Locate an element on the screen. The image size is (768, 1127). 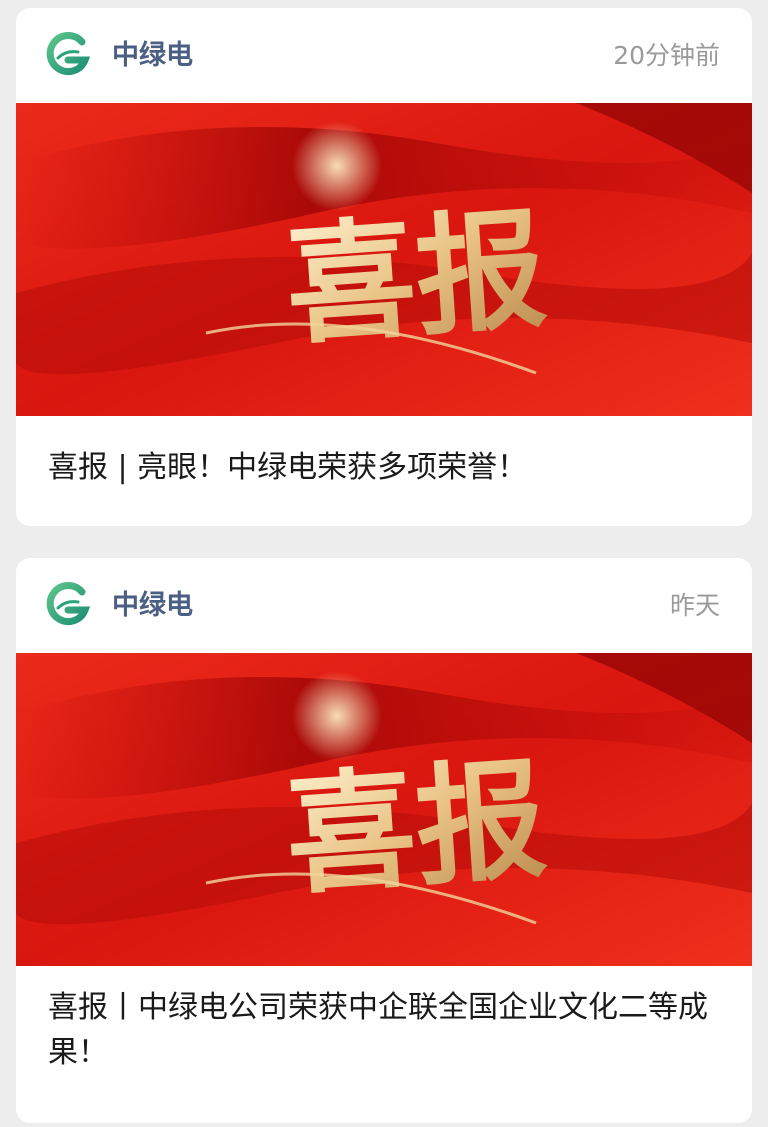
article-headline: 喜报丨中绿电公司荣获中企联全国企业文化二等成果！ is located at coordinates (380, 1030).